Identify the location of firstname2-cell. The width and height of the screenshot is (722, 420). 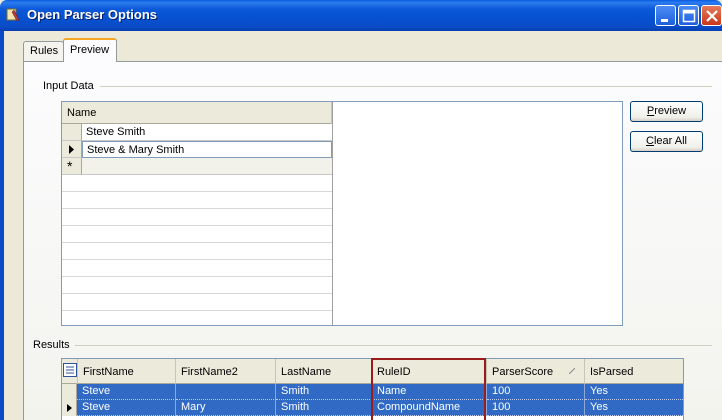
(226, 392).